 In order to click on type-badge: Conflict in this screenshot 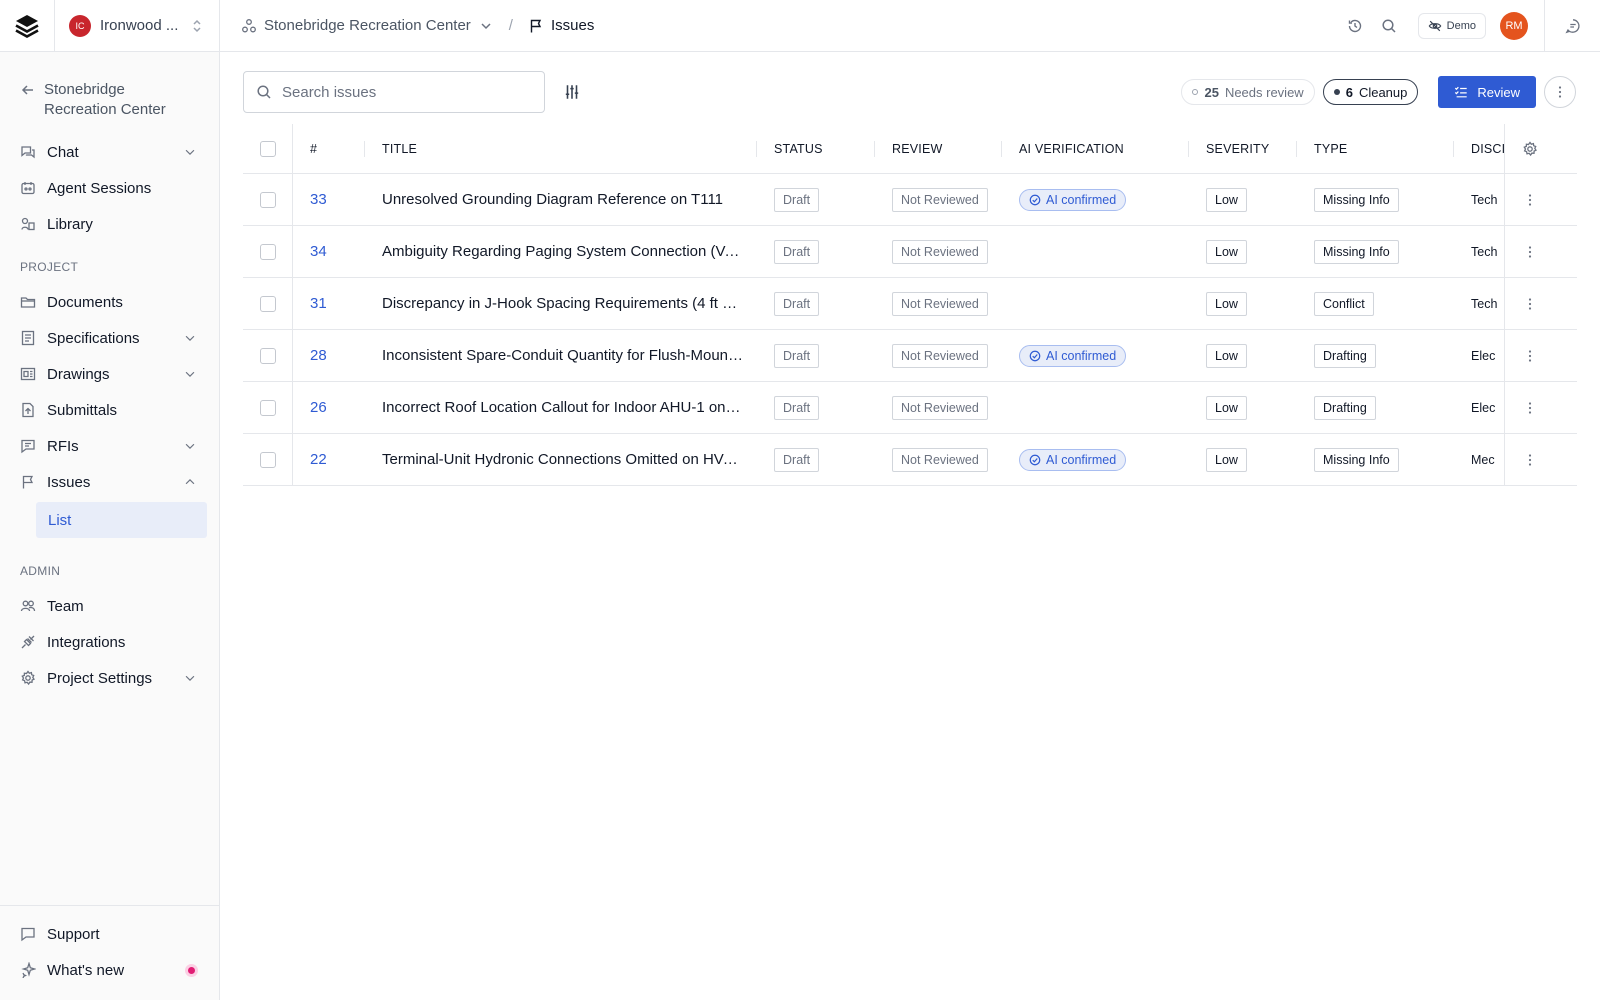, I will do `click(1344, 303)`.